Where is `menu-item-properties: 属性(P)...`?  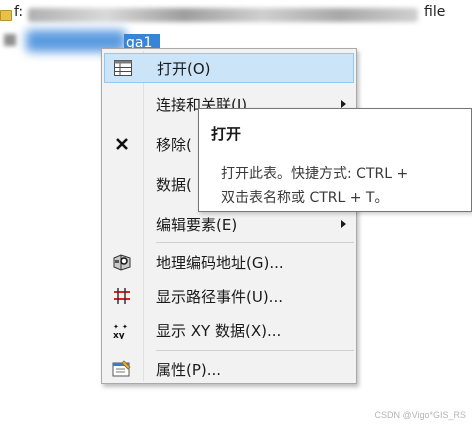
menu-item-properties: 属性(P)... is located at coordinates (229, 369).